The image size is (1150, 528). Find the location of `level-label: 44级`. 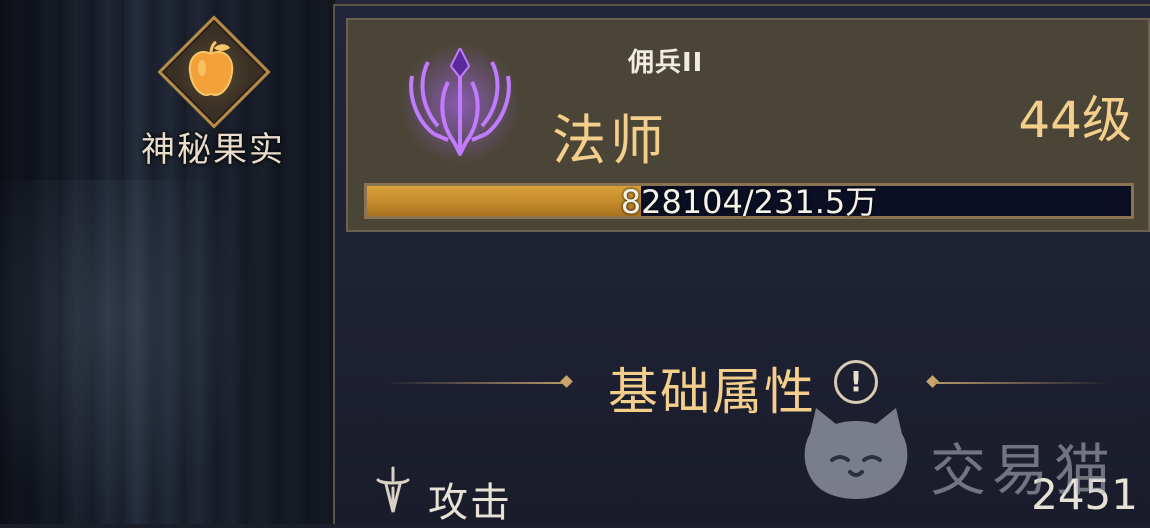

level-label: 44级 is located at coordinates (1075, 120).